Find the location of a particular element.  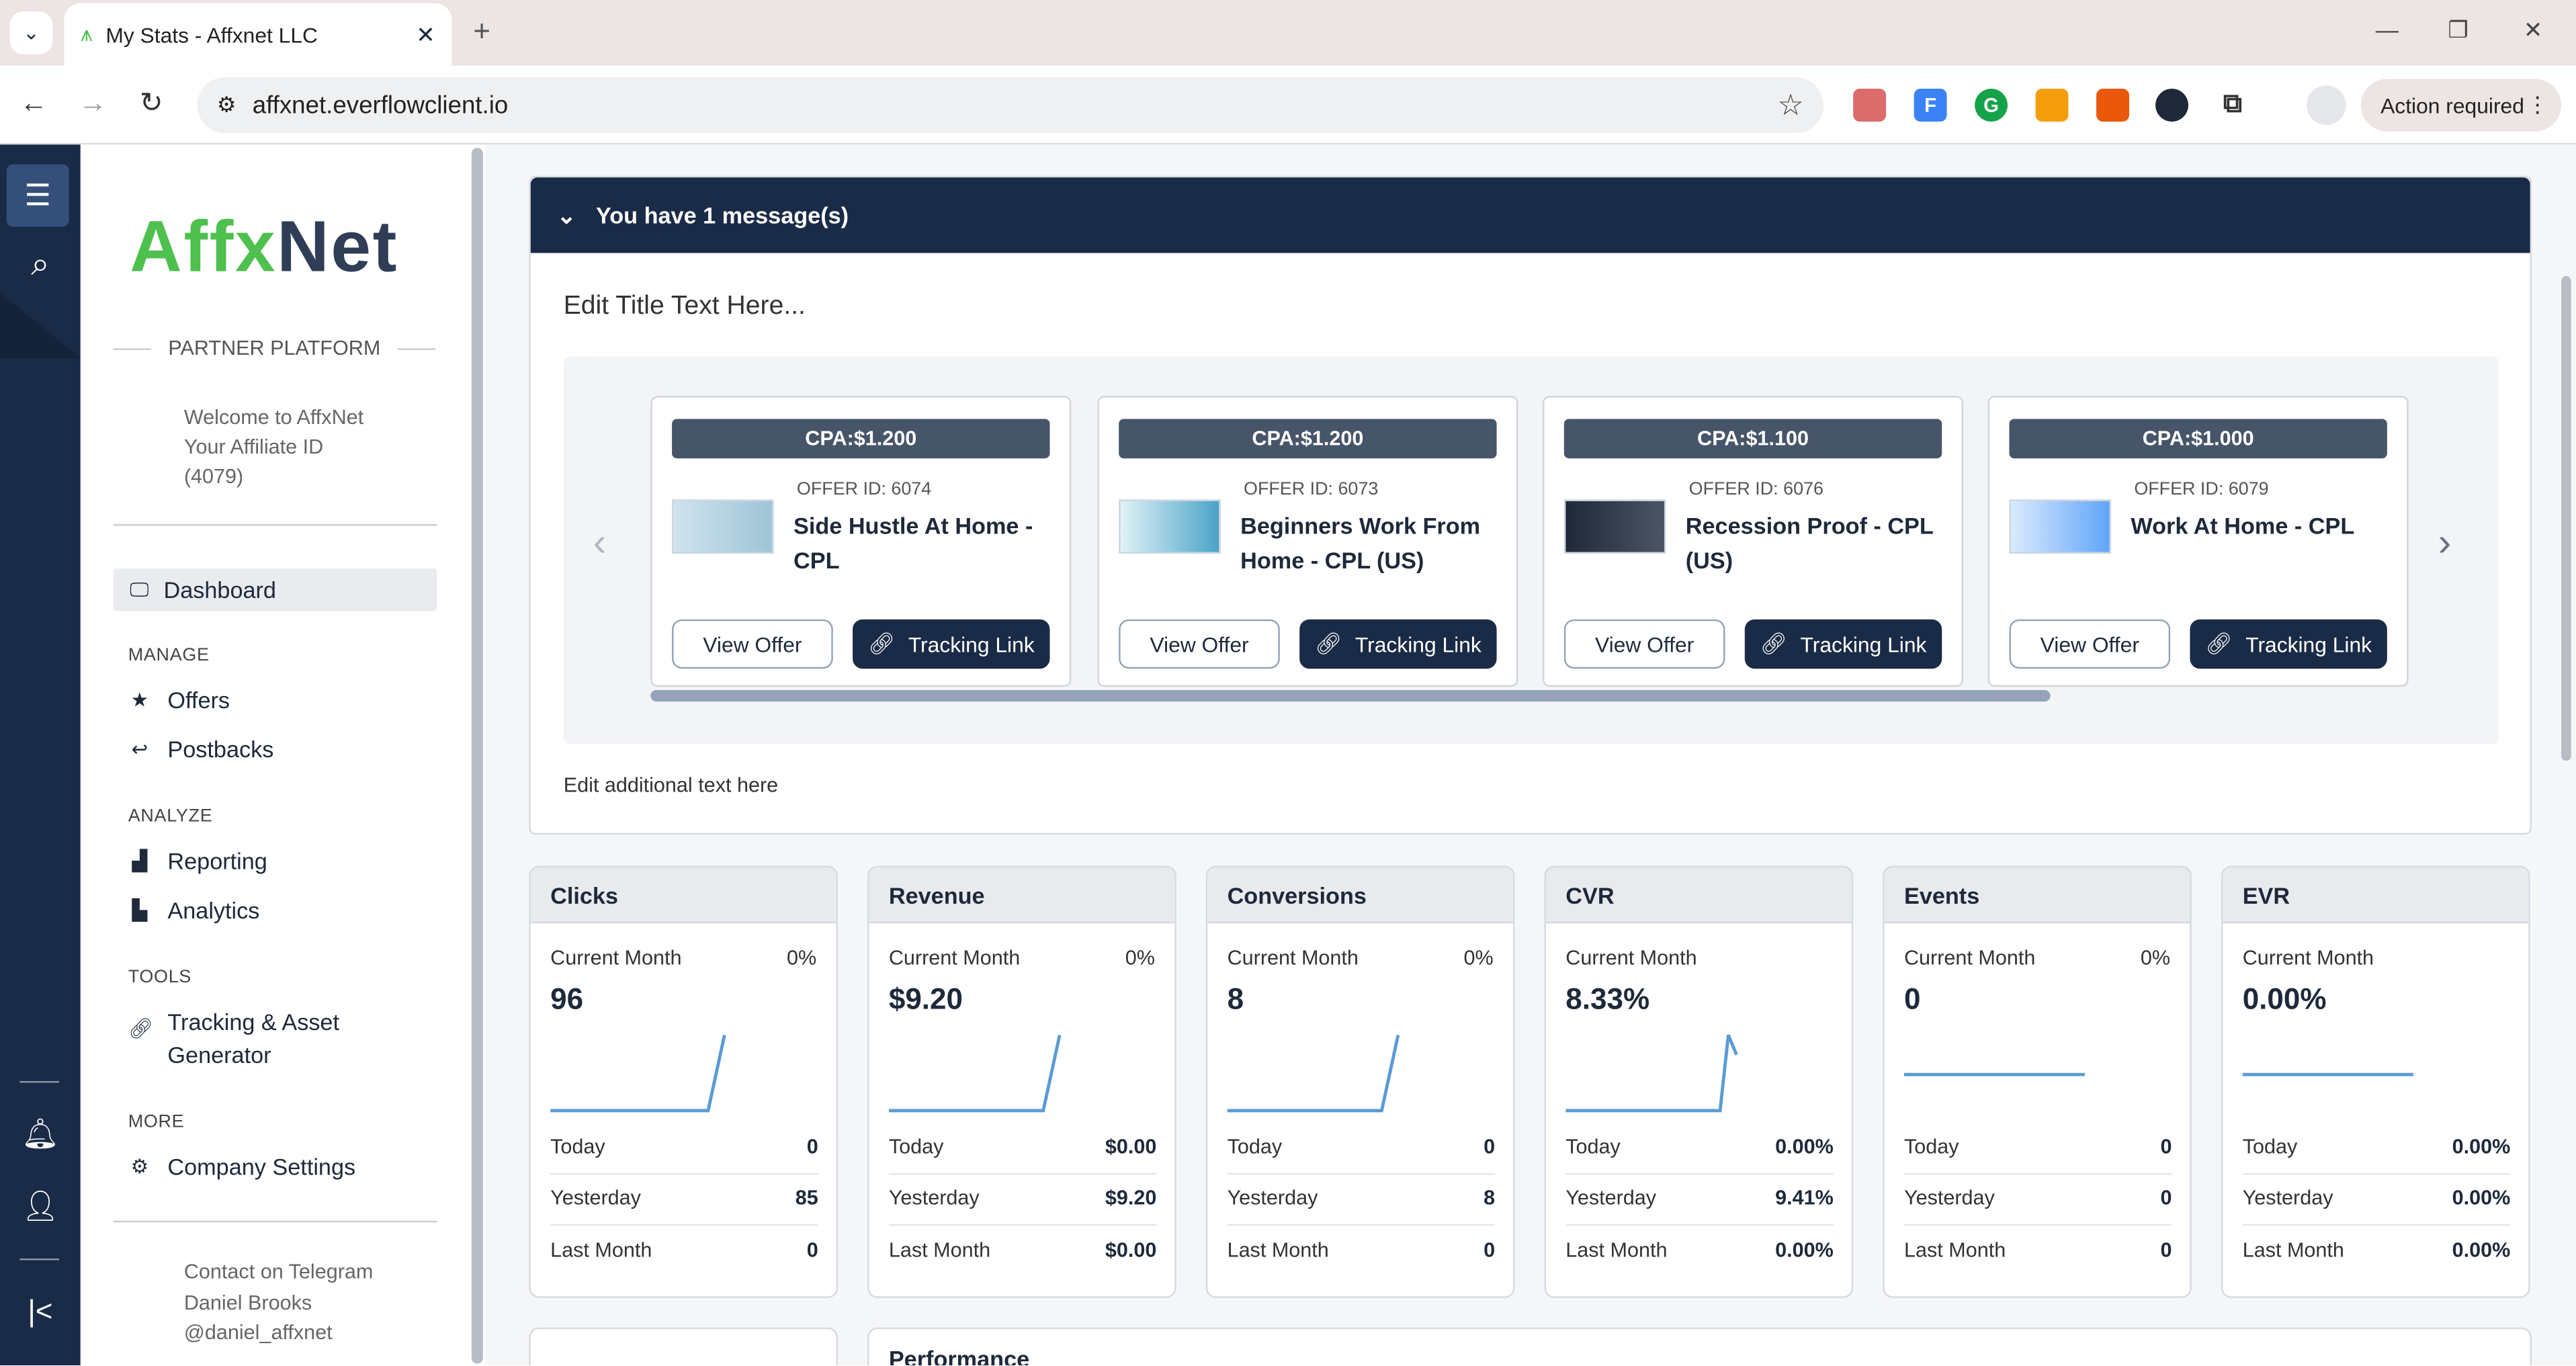

carousel-next-icon: › is located at coordinates (2445, 543).